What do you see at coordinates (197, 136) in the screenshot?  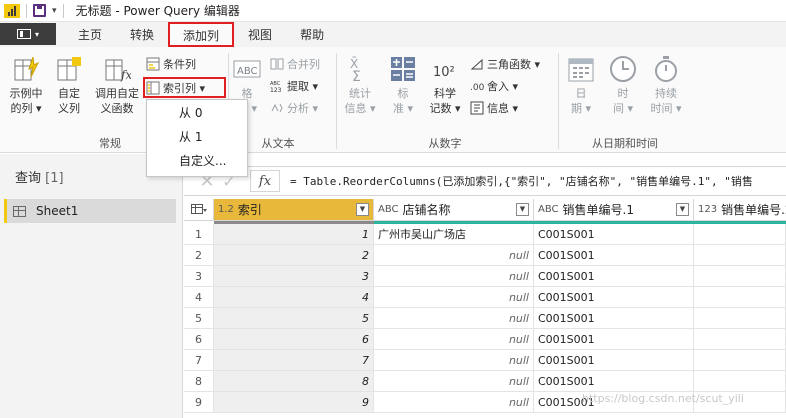 I see `menu-item-from-1: 从 1` at bounding box center [197, 136].